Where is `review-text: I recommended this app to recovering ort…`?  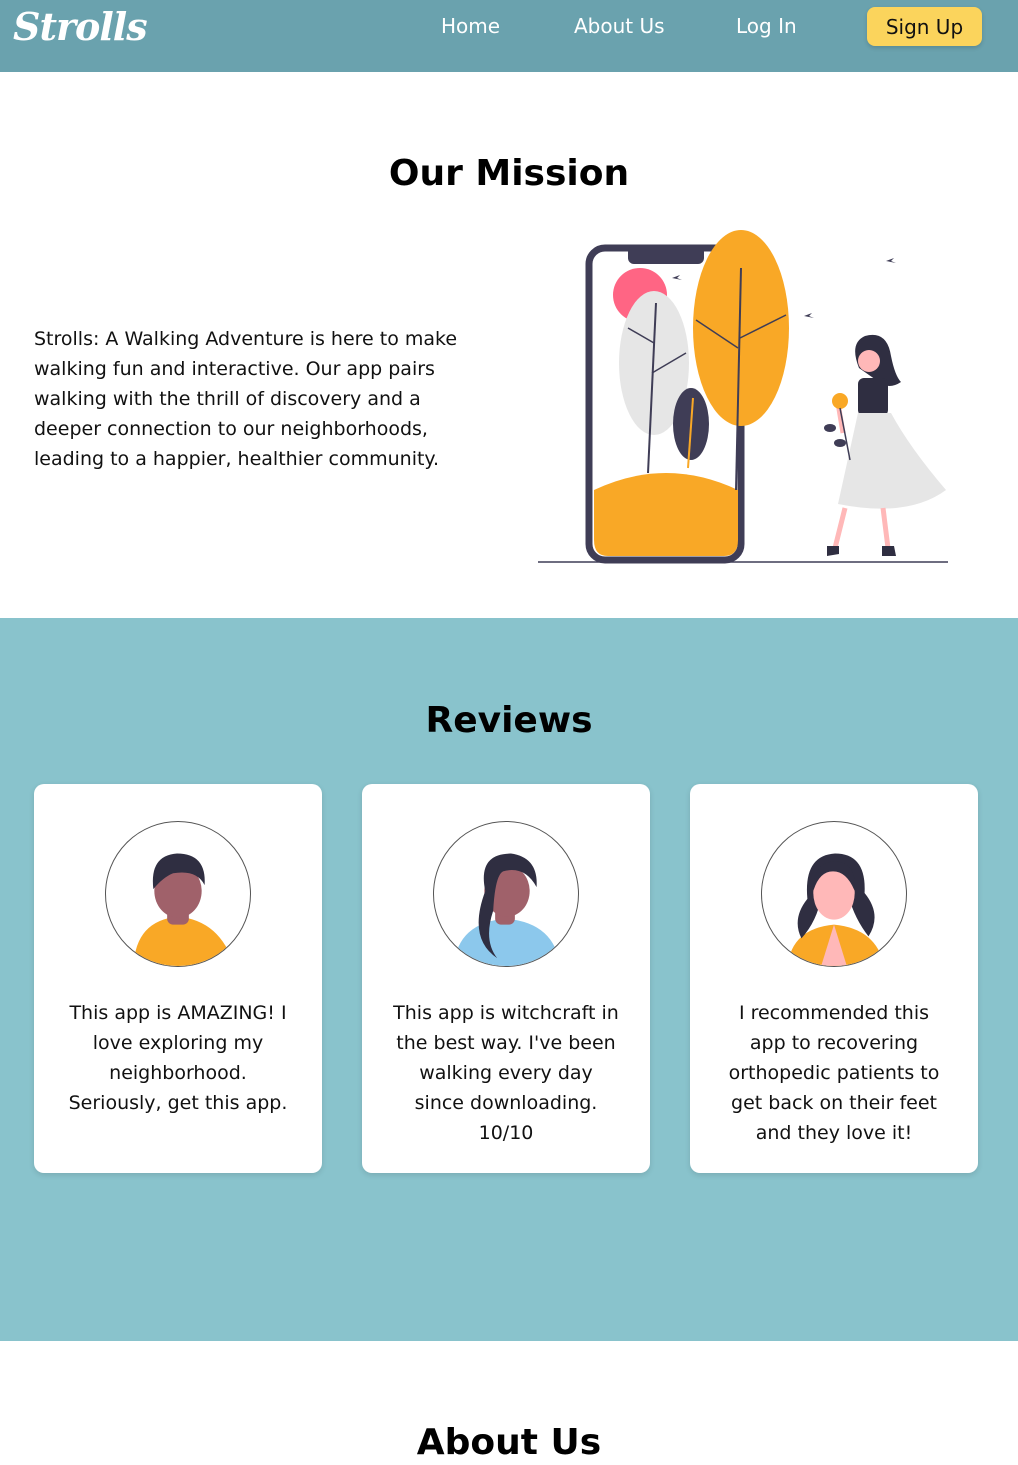
review-text: I recommended this app to recovering ort… is located at coordinates (834, 1073).